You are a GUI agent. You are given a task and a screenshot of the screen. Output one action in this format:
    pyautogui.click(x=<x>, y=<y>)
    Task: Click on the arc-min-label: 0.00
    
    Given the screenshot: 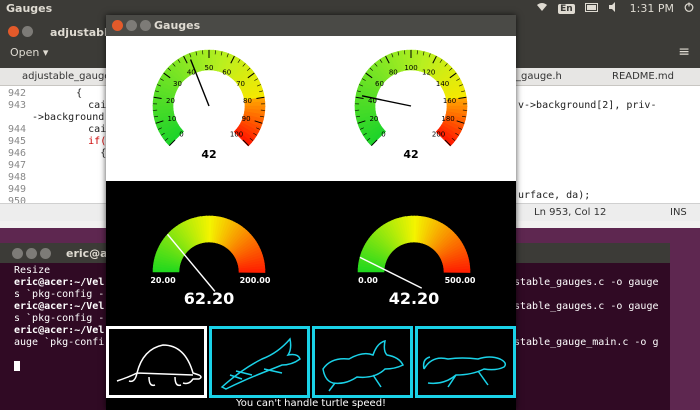 What is the action you would take?
    pyautogui.click(x=368, y=280)
    